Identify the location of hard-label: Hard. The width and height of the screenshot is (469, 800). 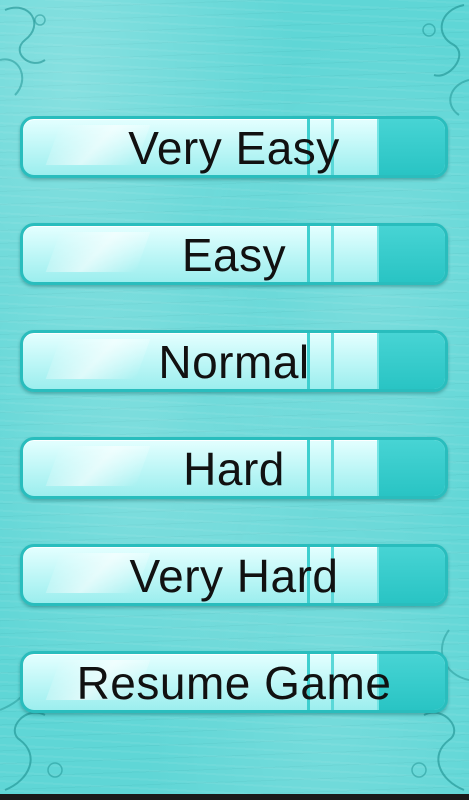
(234, 469).